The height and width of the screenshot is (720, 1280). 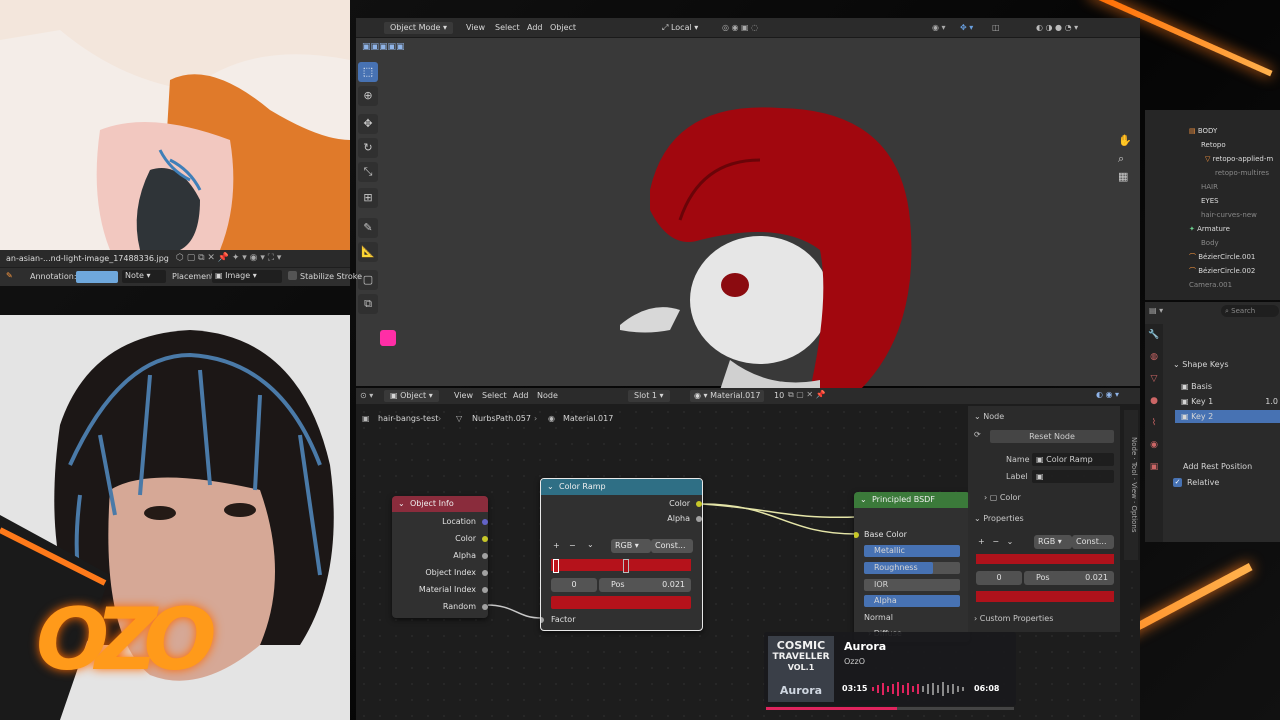 What do you see at coordinates (680, 28) in the screenshot?
I see `transform-orientation: ⤢ Local ▾` at bounding box center [680, 28].